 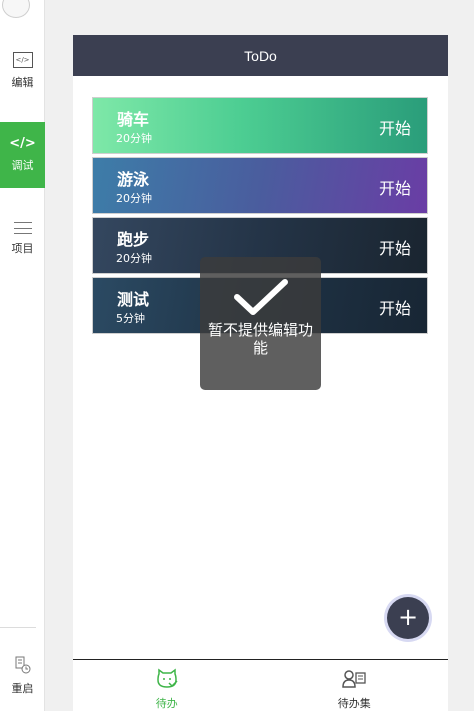 What do you see at coordinates (260, 297) in the screenshot?
I see `checkmark-icon` at bounding box center [260, 297].